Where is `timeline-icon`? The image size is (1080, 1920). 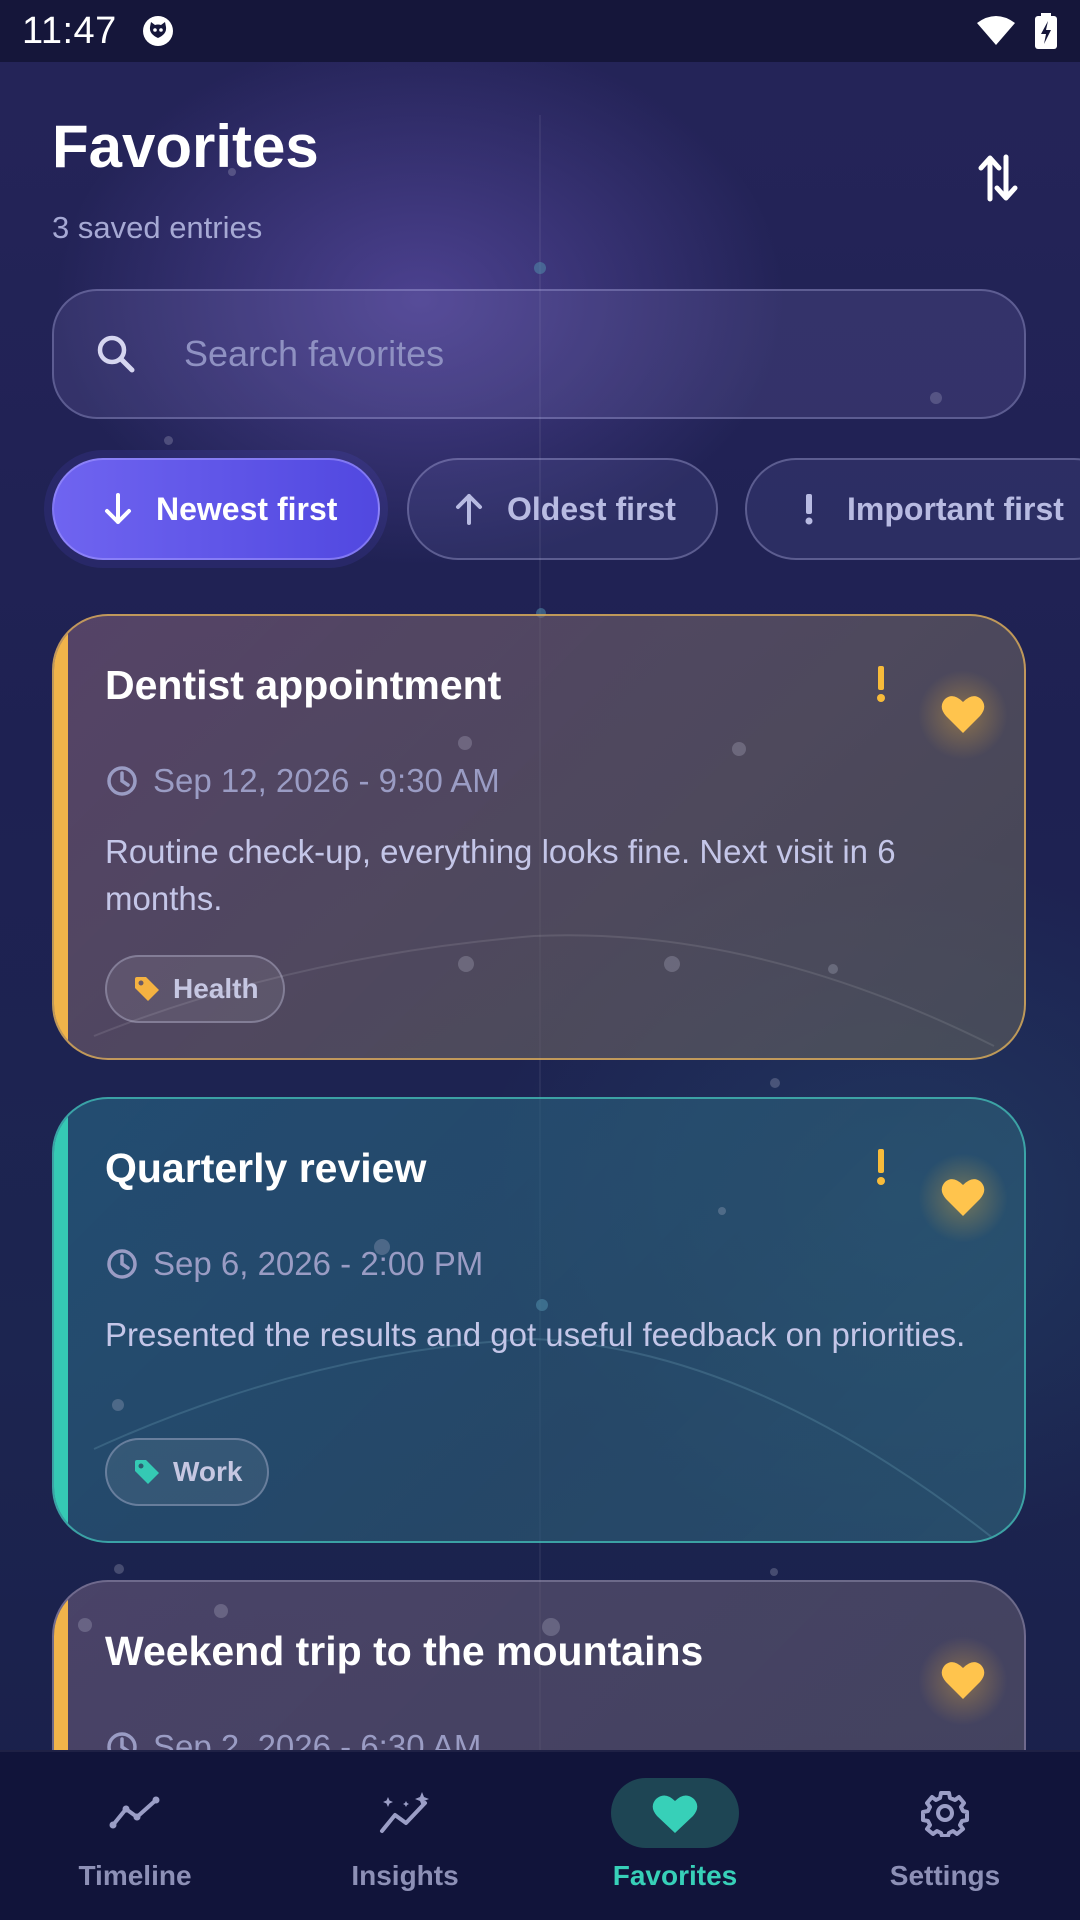 timeline-icon is located at coordinates (134, 1812).